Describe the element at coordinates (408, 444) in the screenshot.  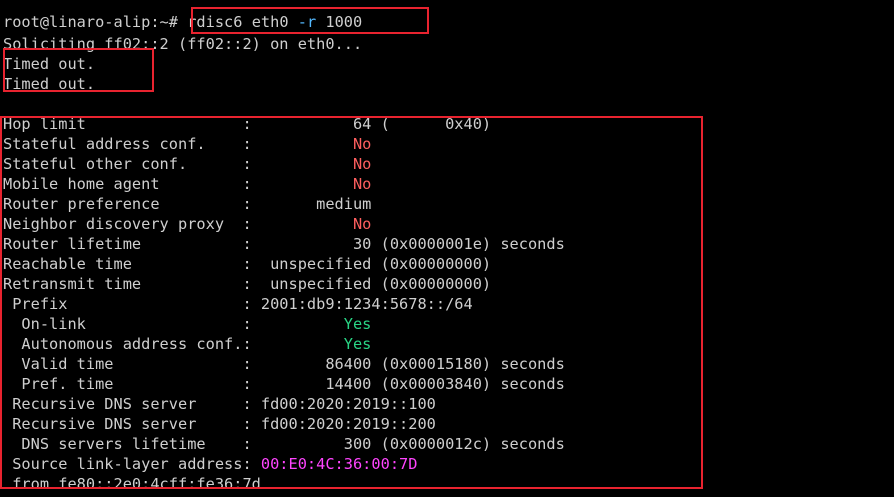
I see `row-value: 300 (0x0000012c) seconds` at that location.